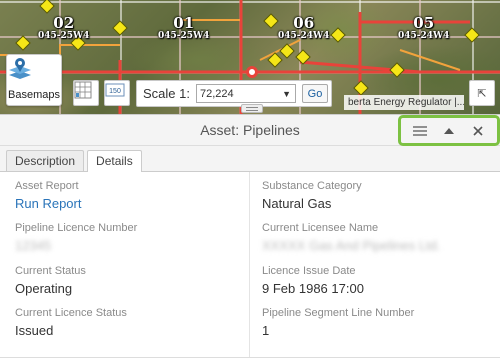  What do you see at coordinates (304, 23) in the screenshot?
I see `township-number: 06` at bounding box center [304, 23].